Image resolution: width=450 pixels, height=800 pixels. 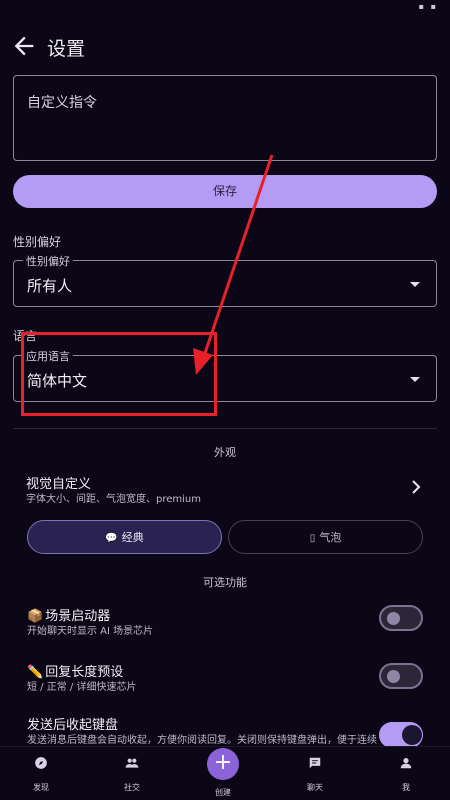 What do you see at coordinates (406, 787) in the screenshot?
I see `nav-me-label: 我` at bounding box center [406, 787].